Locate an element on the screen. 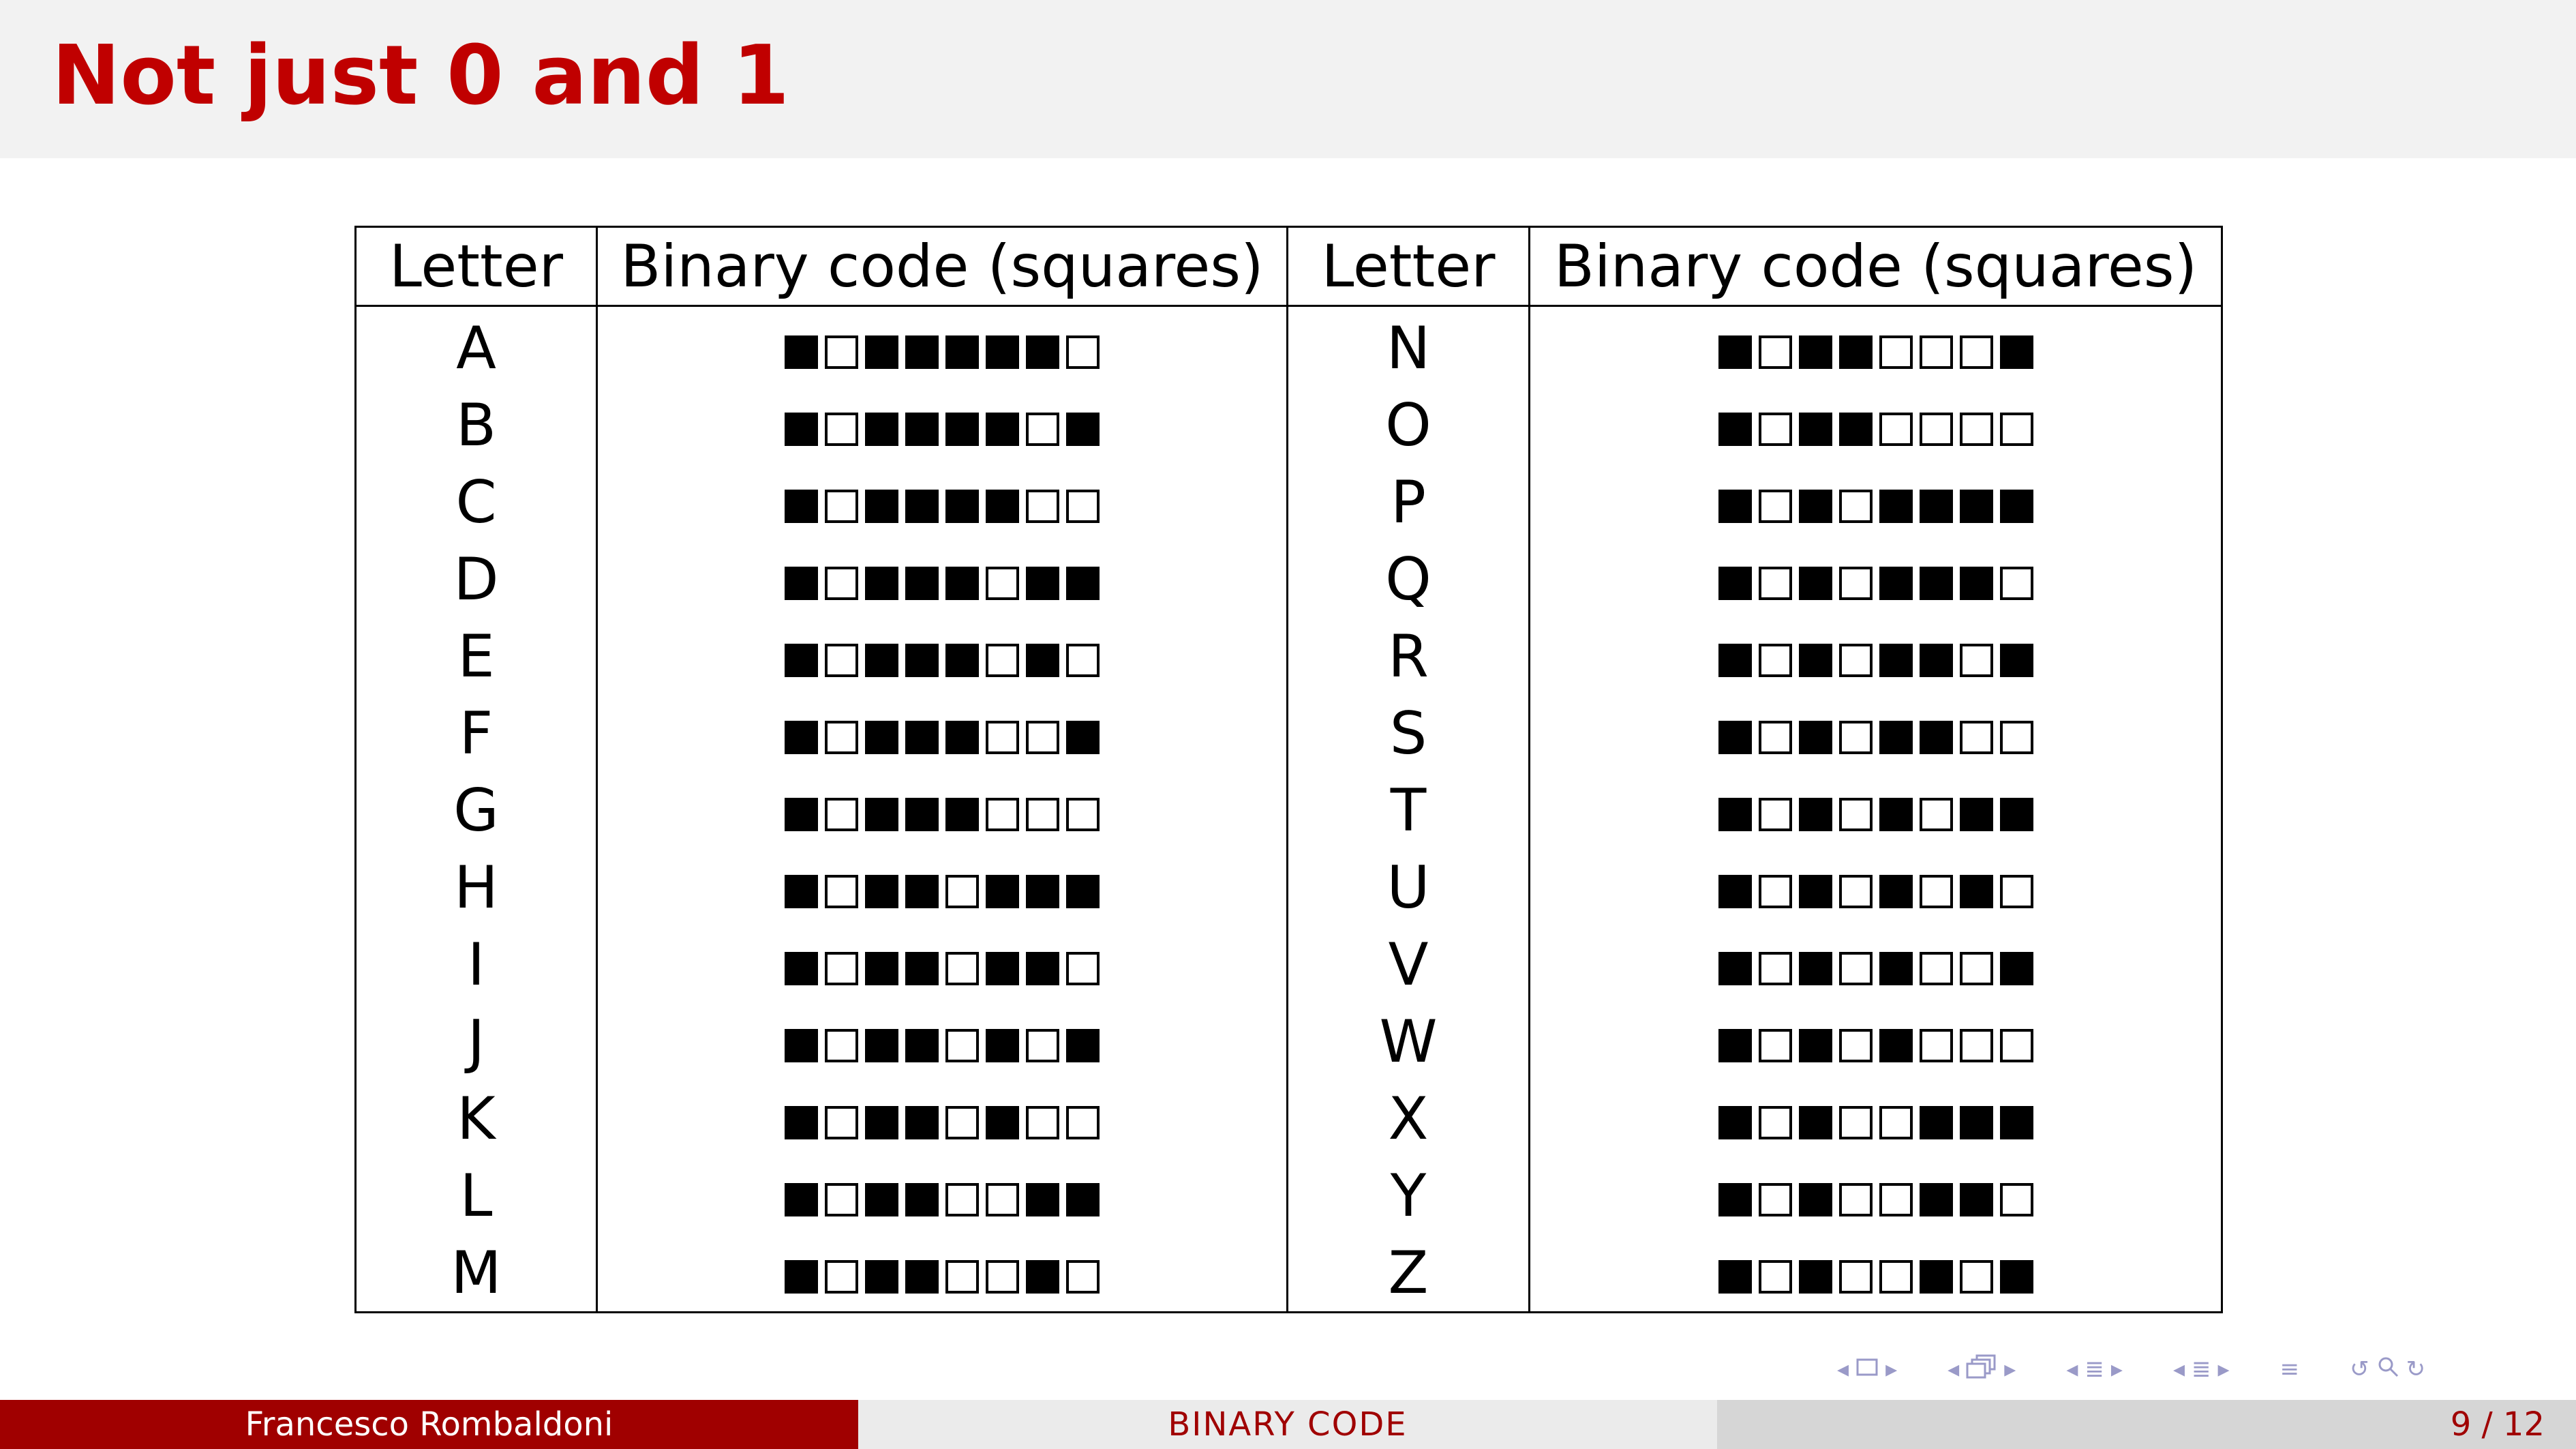  section2-icon: ≣ is located at coordinates (2201, 1369).